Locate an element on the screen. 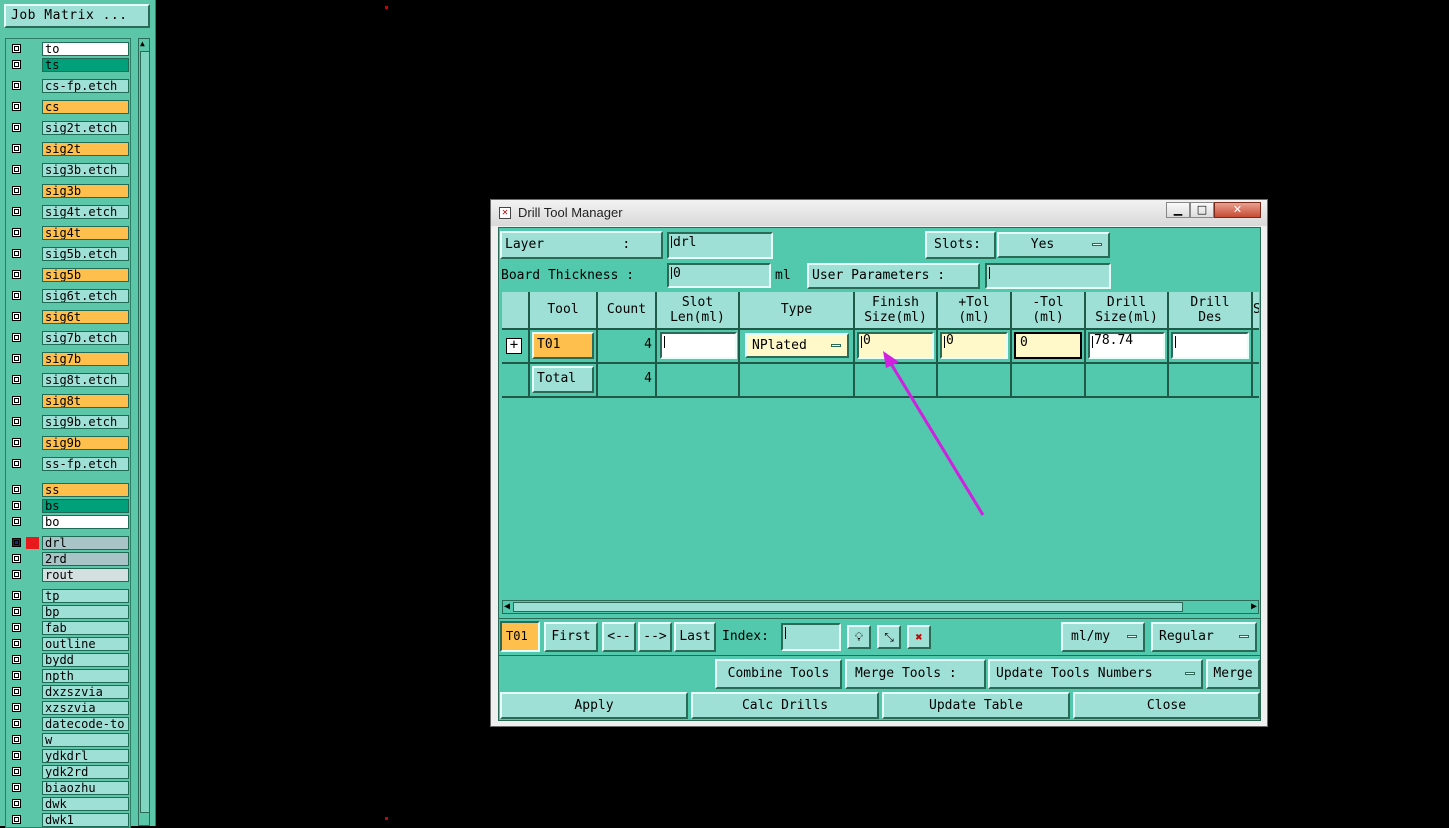 Image resolution: width=1449 pixels, height=828 pixels. layer-name: outline is located at coordinates (85, 644).